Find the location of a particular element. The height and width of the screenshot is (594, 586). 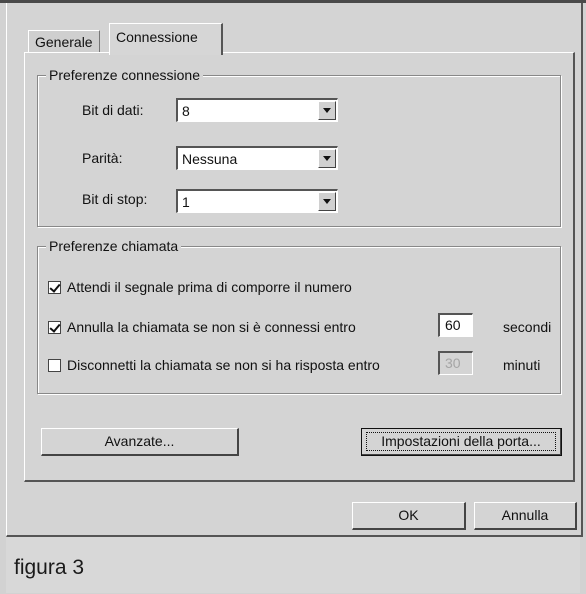

cancel-call-unit: secondi is located at coordinates (527, 327).